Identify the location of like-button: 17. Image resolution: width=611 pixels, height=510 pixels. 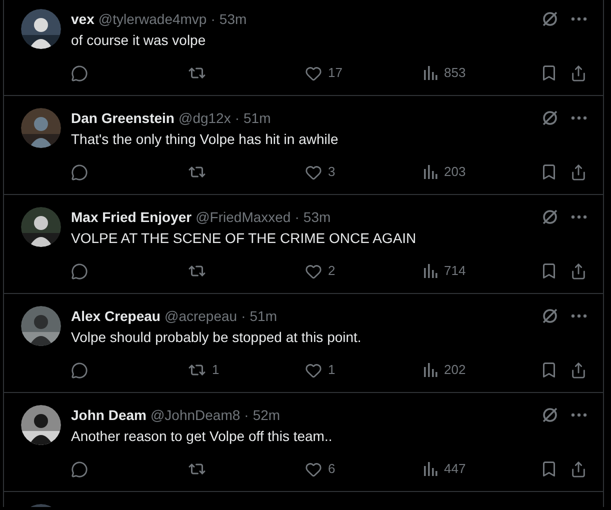
(363, 73).